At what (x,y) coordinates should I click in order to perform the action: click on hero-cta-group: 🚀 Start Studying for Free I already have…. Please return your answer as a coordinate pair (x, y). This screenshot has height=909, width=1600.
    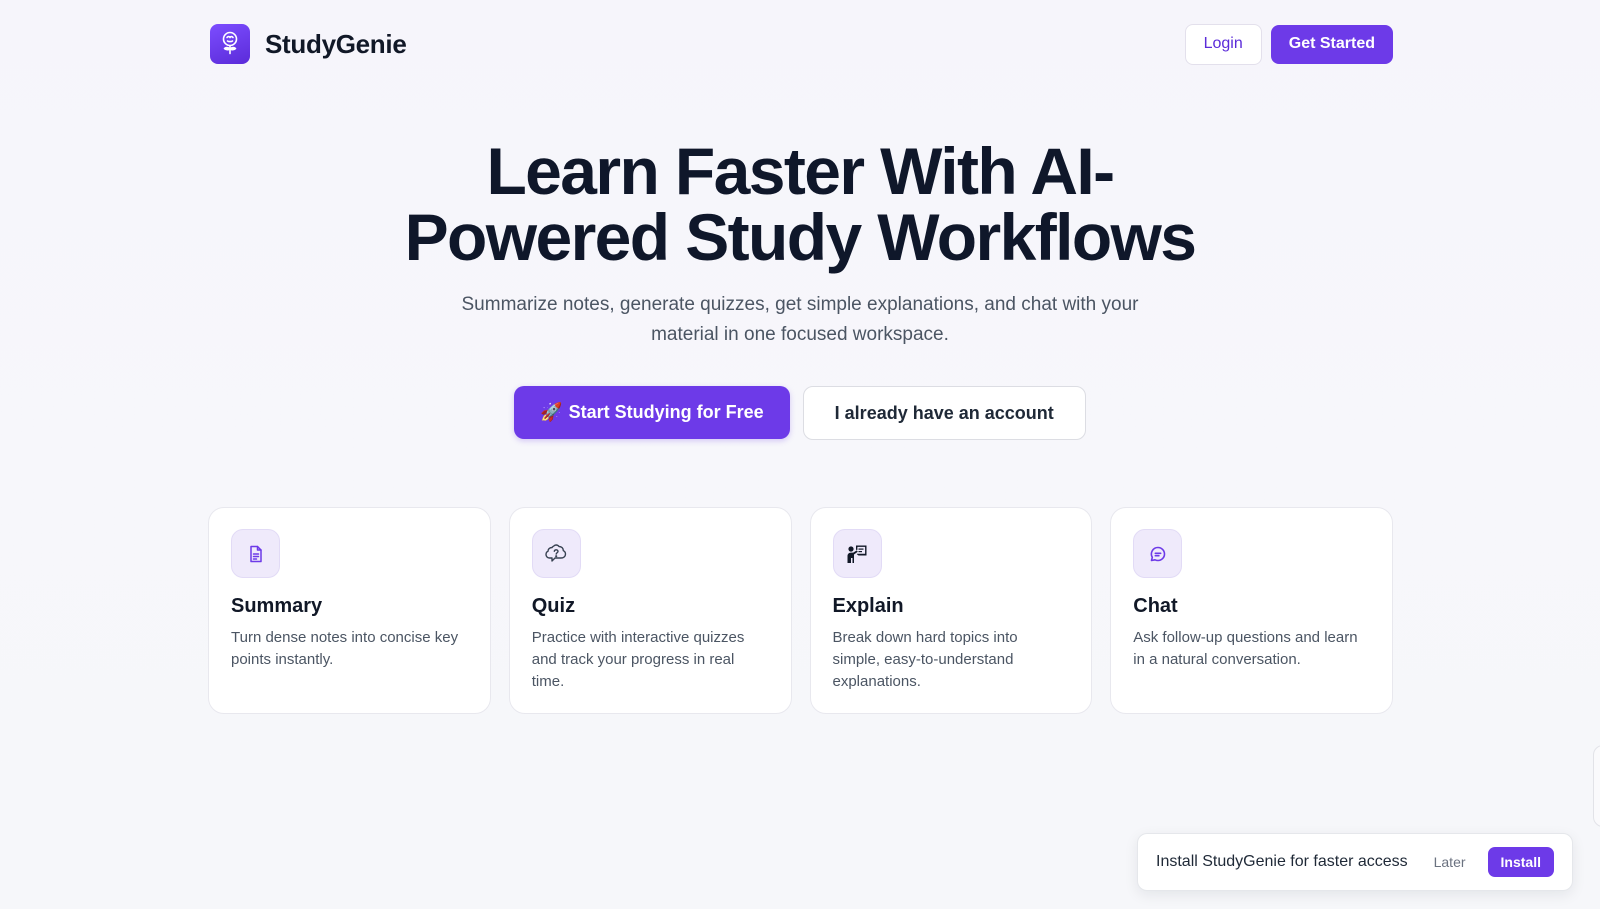
    Looking at the image, I should click on (800, 413).